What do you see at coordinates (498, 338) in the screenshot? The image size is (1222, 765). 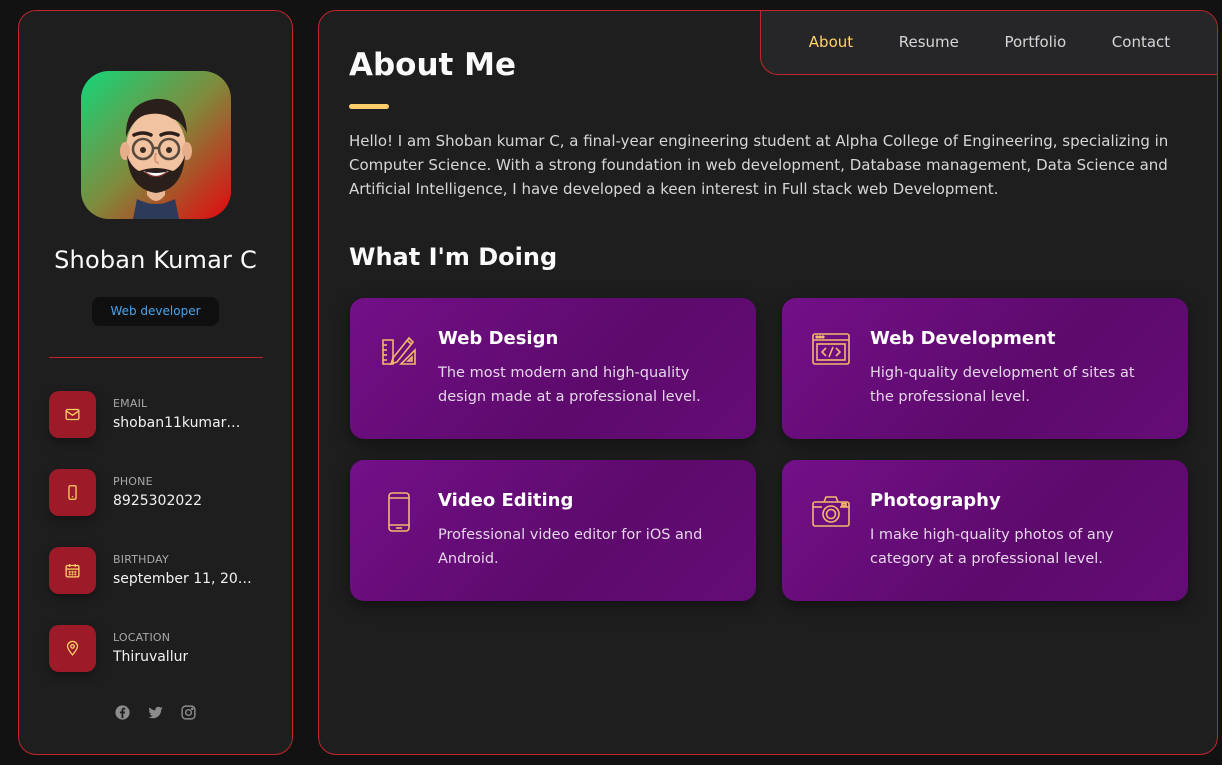 I see `service-title: Web Design` at bounding box center [498, 338].